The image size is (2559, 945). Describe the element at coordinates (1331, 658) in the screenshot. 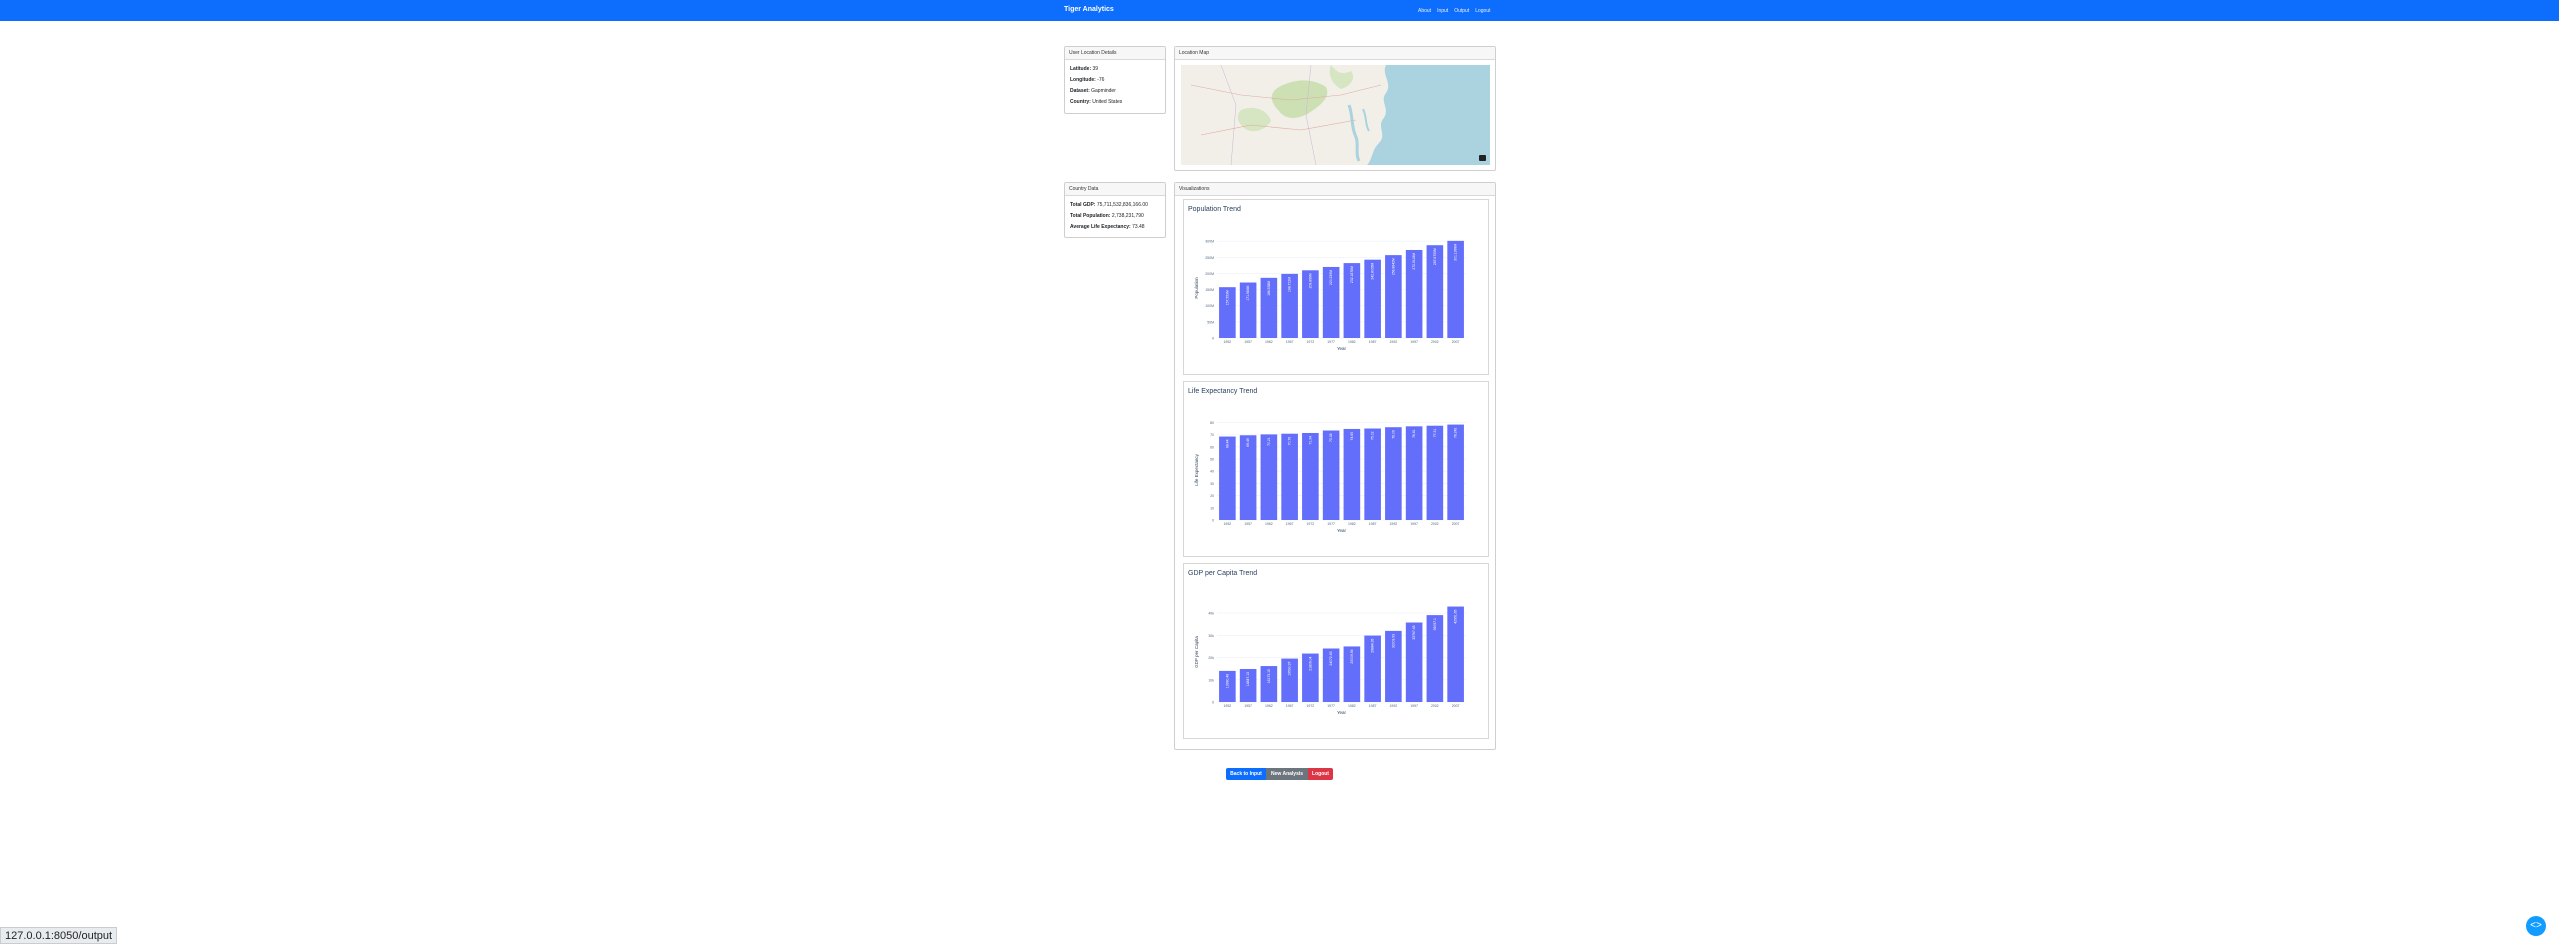

I see `bar-data-label: 24072.63` at that location.